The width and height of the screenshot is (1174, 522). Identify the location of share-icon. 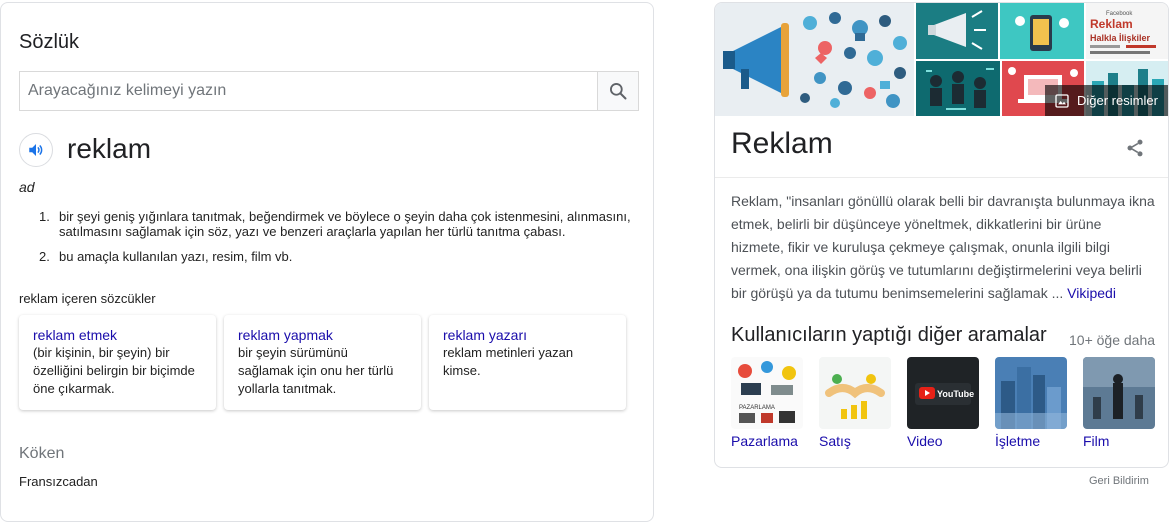
(1135, 148).